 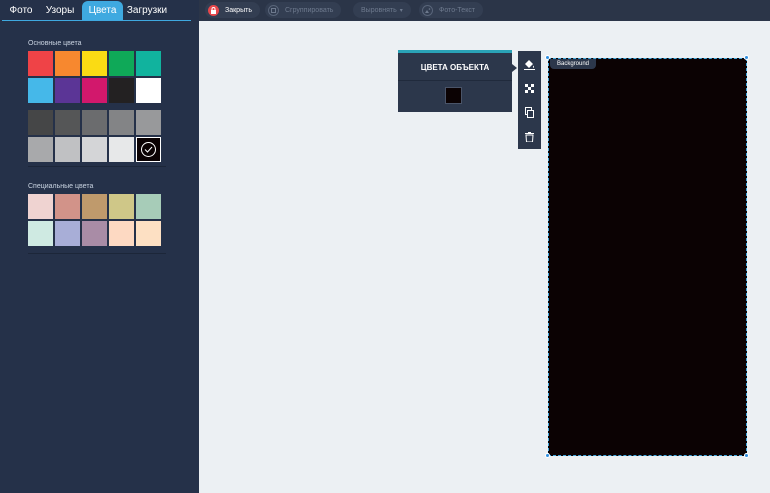 I want to click on copy-icon, so click(x=529, y=112).